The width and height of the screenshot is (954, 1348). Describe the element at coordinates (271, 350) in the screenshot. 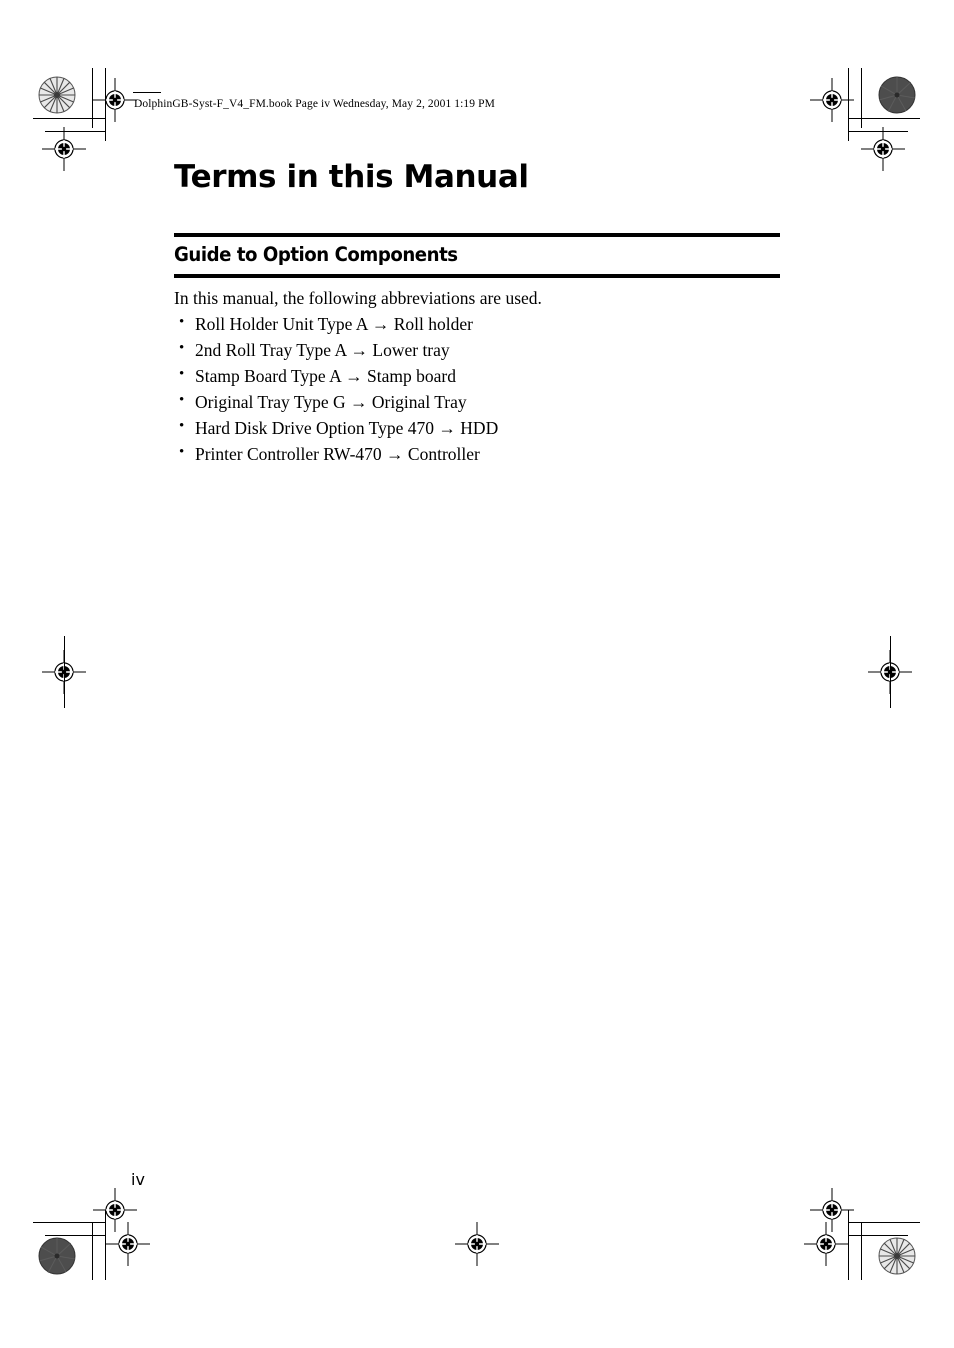

I see `term-source: 2nd Roll Tray Type A` at that location.